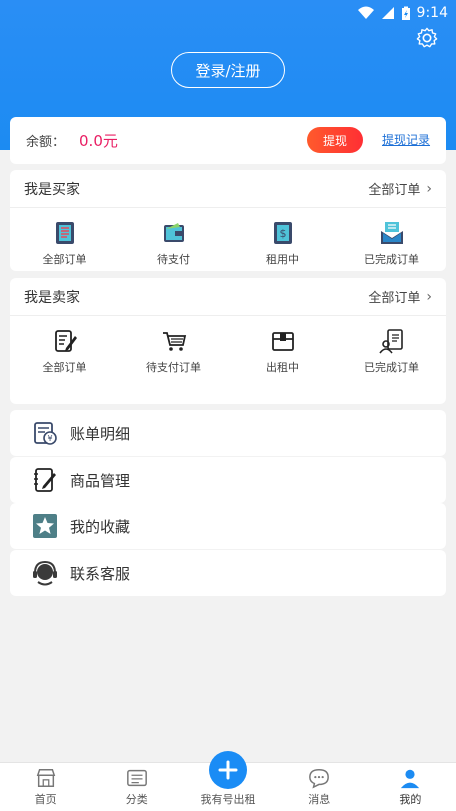 This screenshot has height=811, width=456. Describe the element at coordinates (136, 778) in the screenshot. I see `category-icon` at that location.